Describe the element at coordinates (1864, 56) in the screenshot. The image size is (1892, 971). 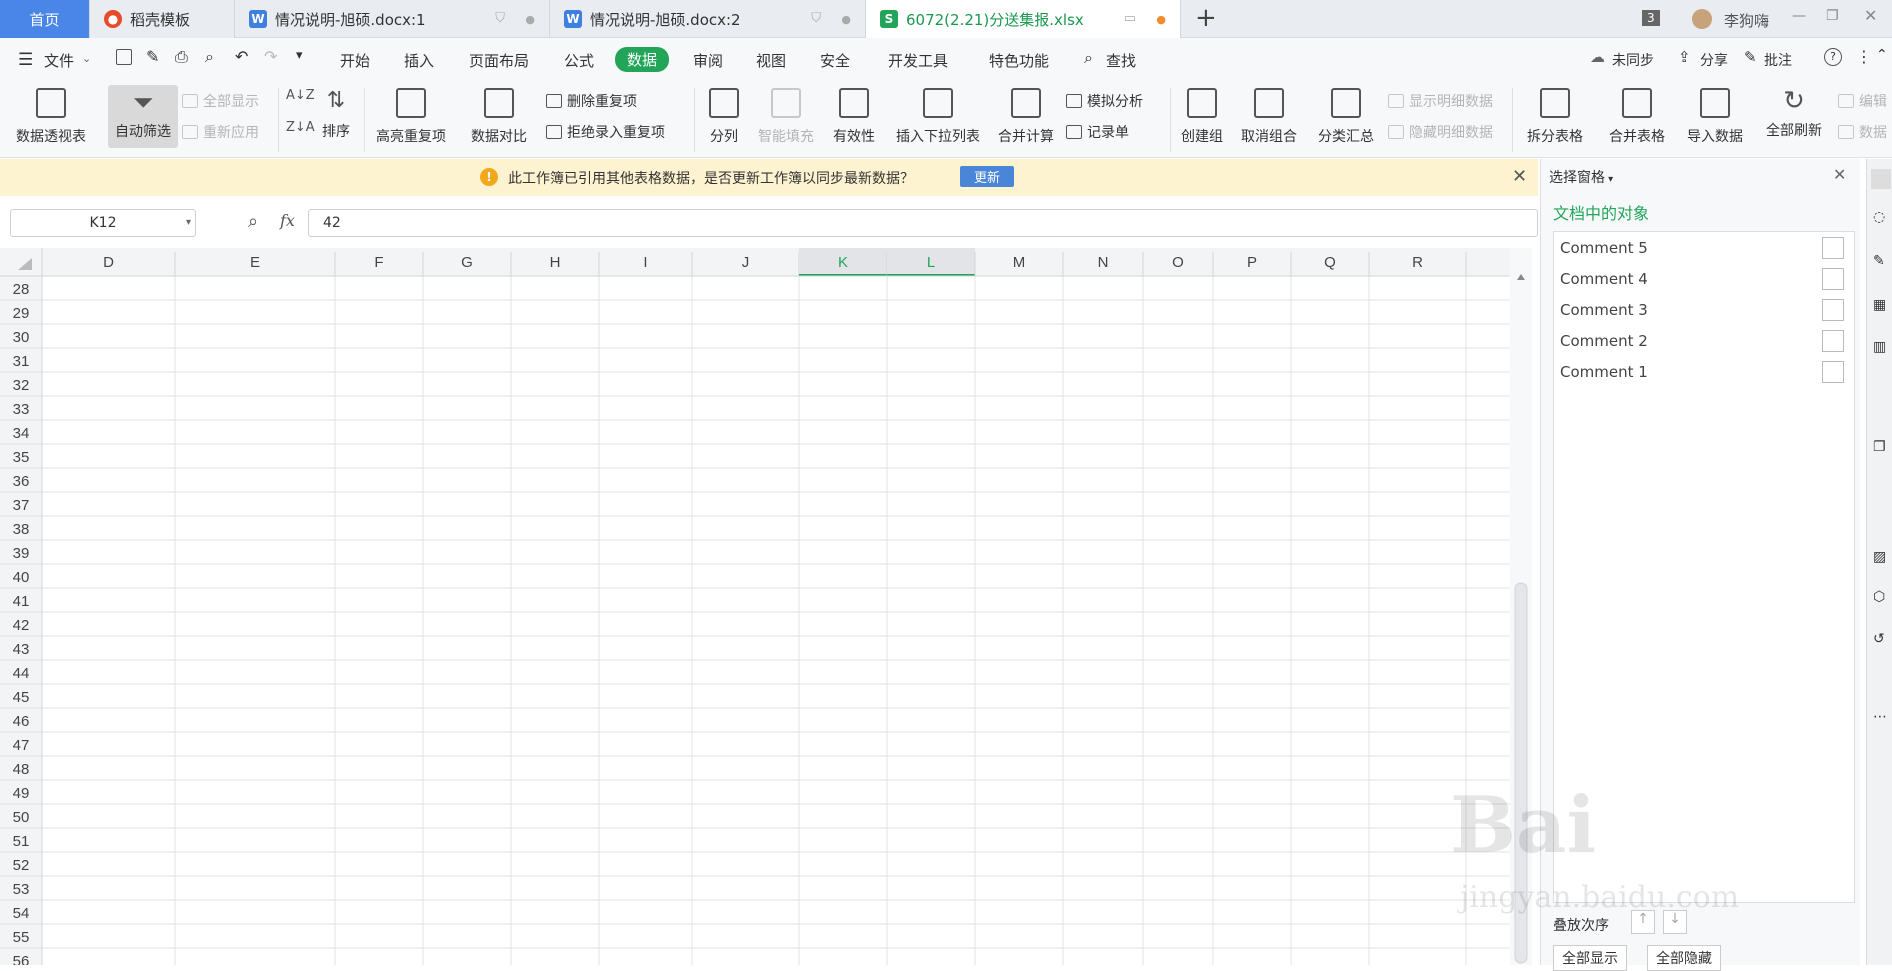
I see `more-icon: ⋮` at that location.